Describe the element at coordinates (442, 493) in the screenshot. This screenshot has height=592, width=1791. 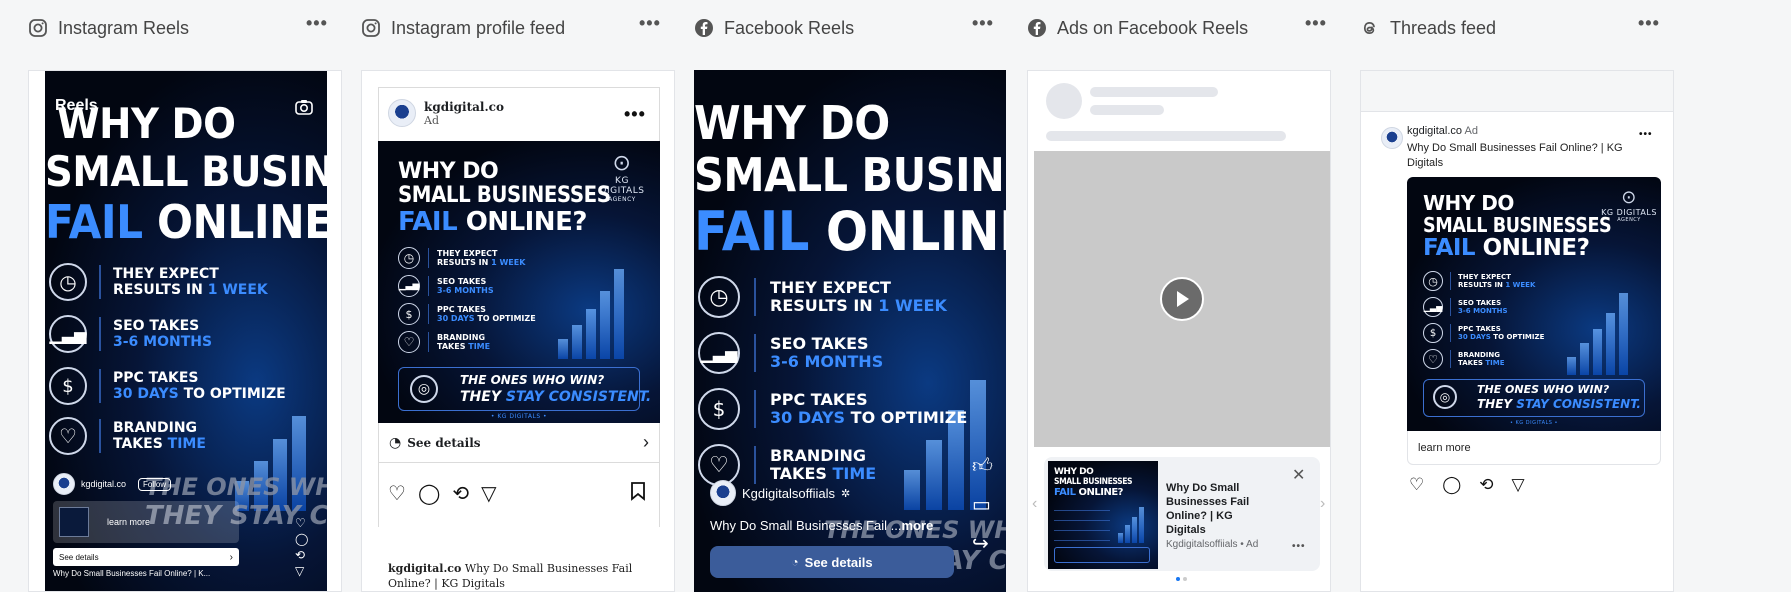
I see `post-actions: ♡ ◯ ⟲ ▽` at that location.